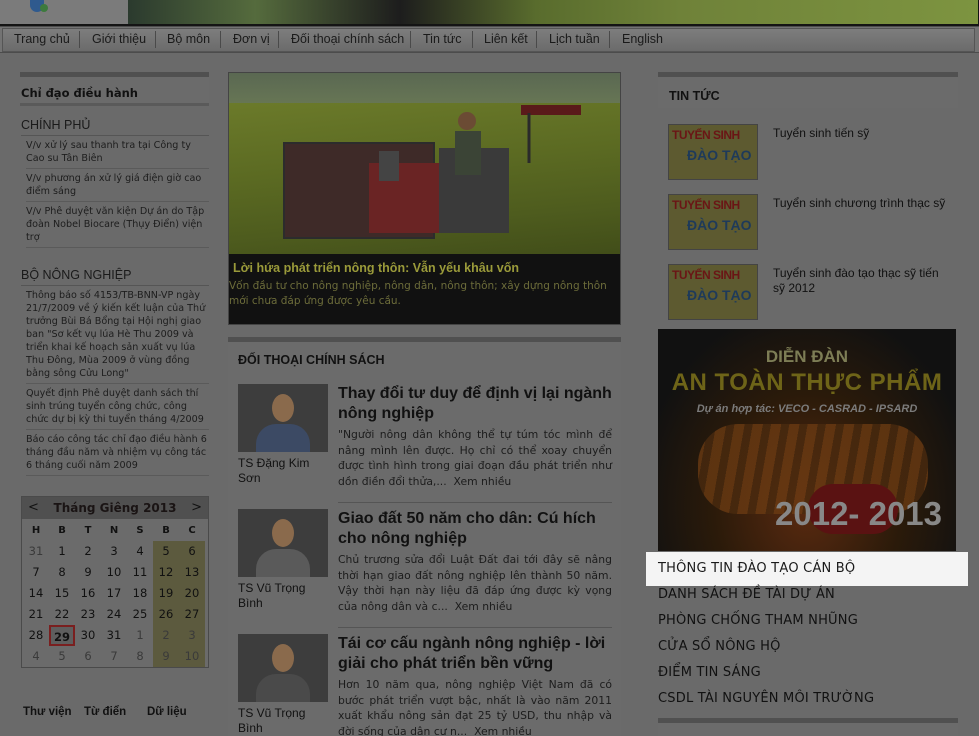  I want to click on calendar-day: 12, so click(166, 572).